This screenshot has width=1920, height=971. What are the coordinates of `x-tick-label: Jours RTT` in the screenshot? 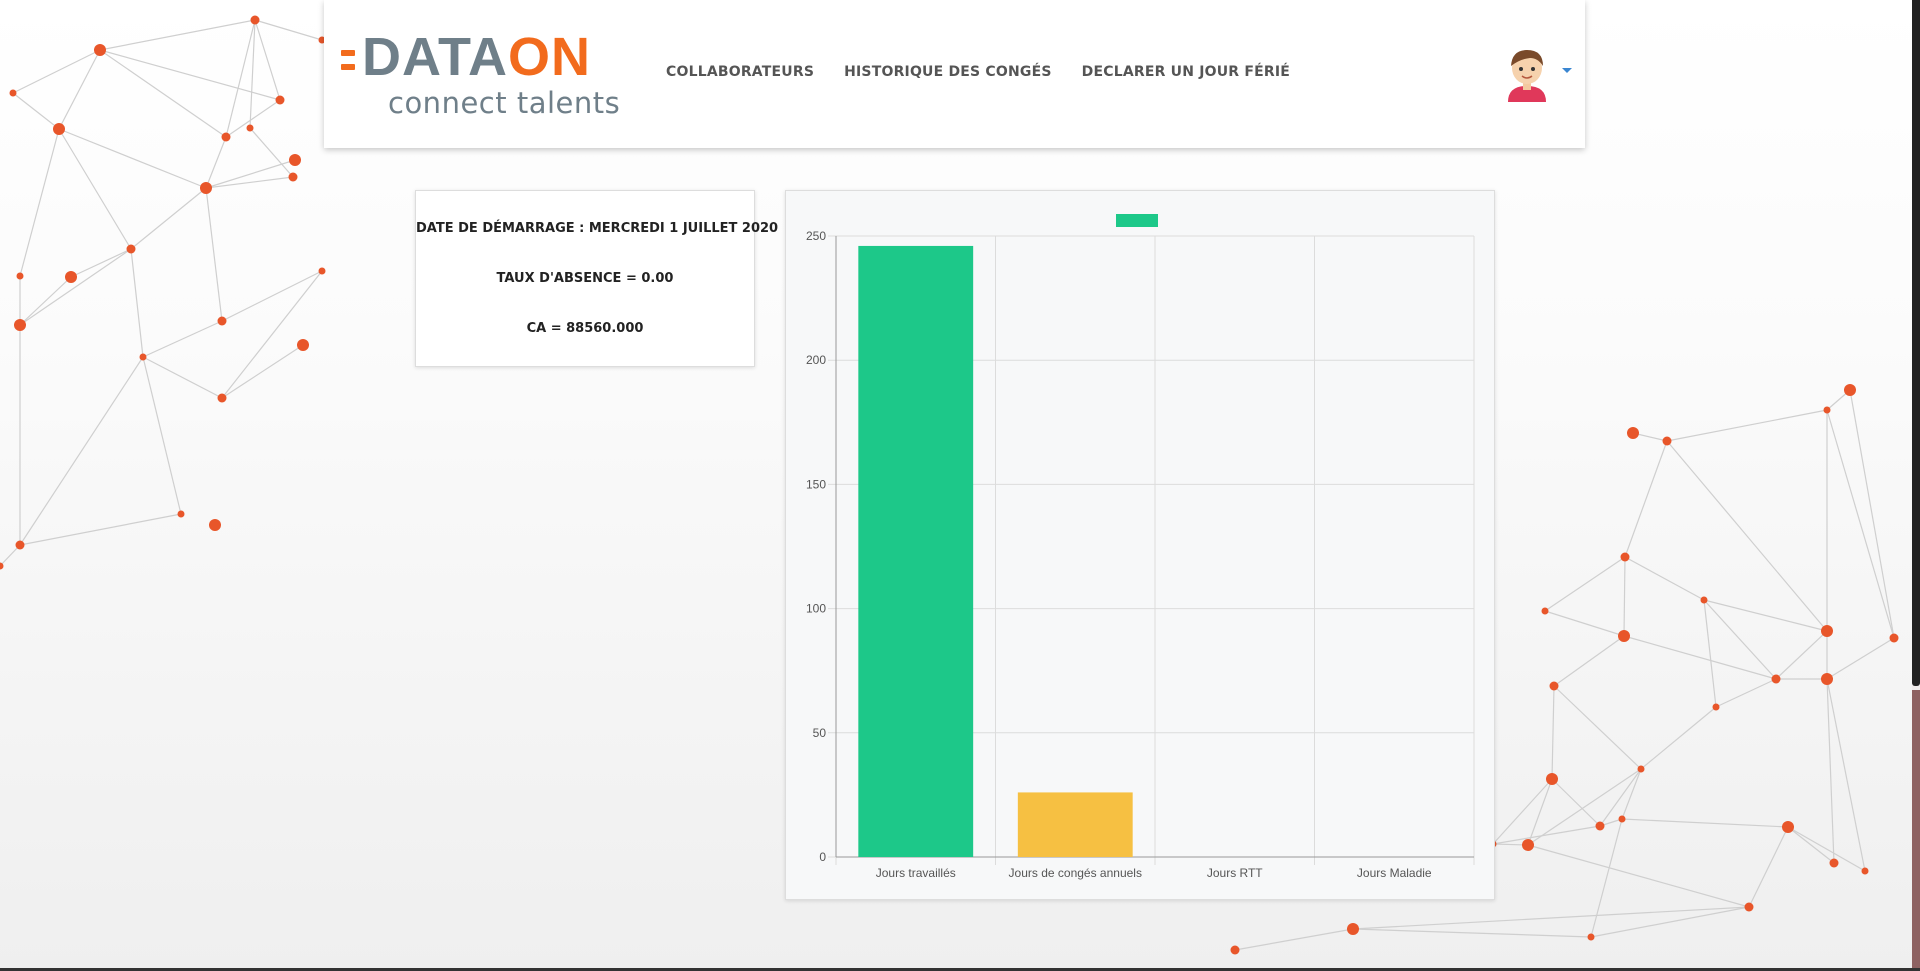 It's located at (1235, 873).